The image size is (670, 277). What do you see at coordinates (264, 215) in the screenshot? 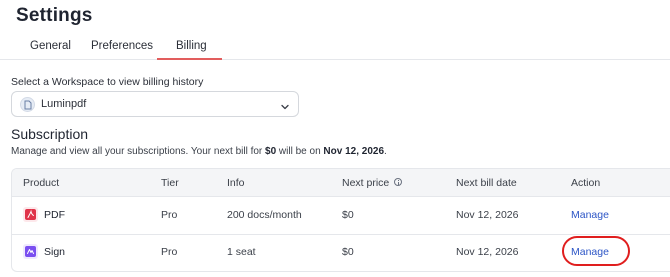
I see `info-cell: 200 docs/month` at bounding box center [264, 215].